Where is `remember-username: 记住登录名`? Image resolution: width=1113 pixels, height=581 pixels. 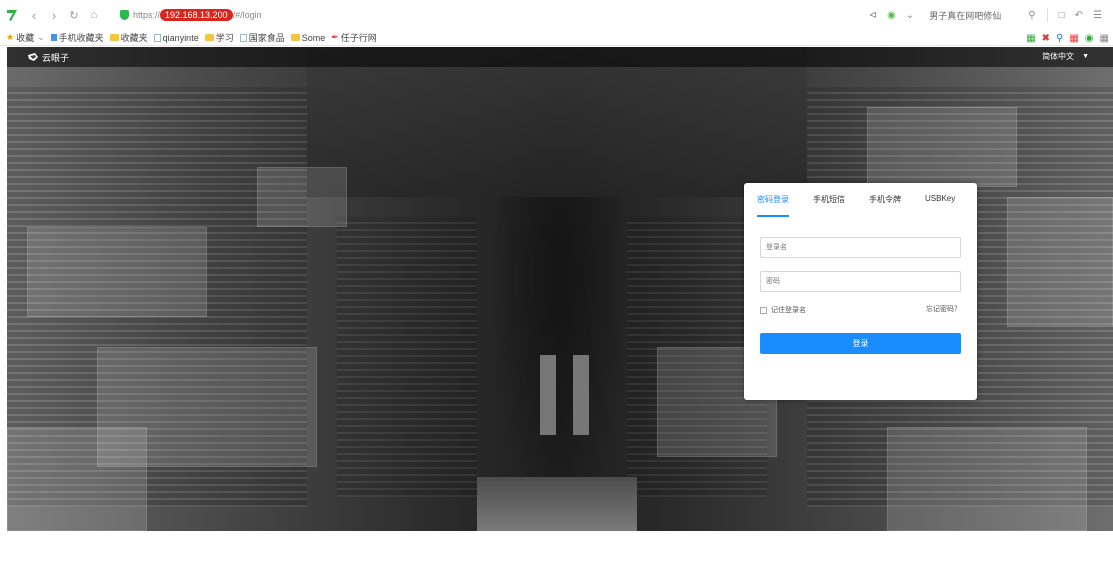
remember-username: 记住登录名 is located at coordinates (783, 310).